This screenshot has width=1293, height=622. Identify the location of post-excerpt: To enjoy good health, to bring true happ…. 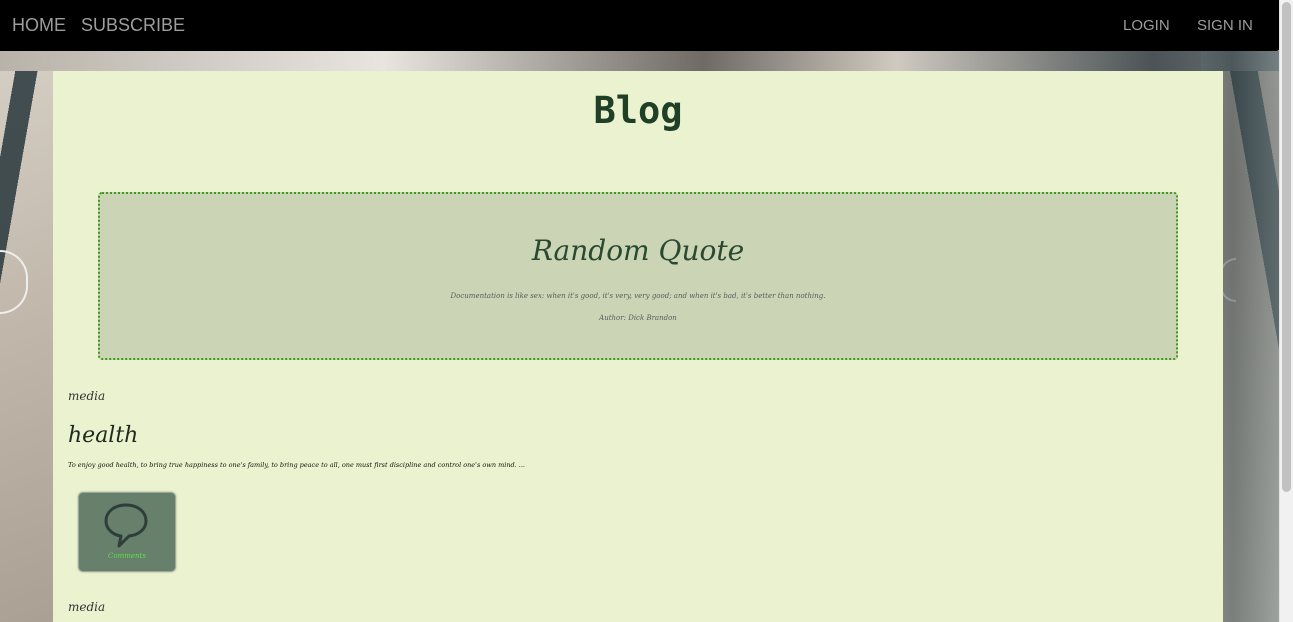
(296, 465).